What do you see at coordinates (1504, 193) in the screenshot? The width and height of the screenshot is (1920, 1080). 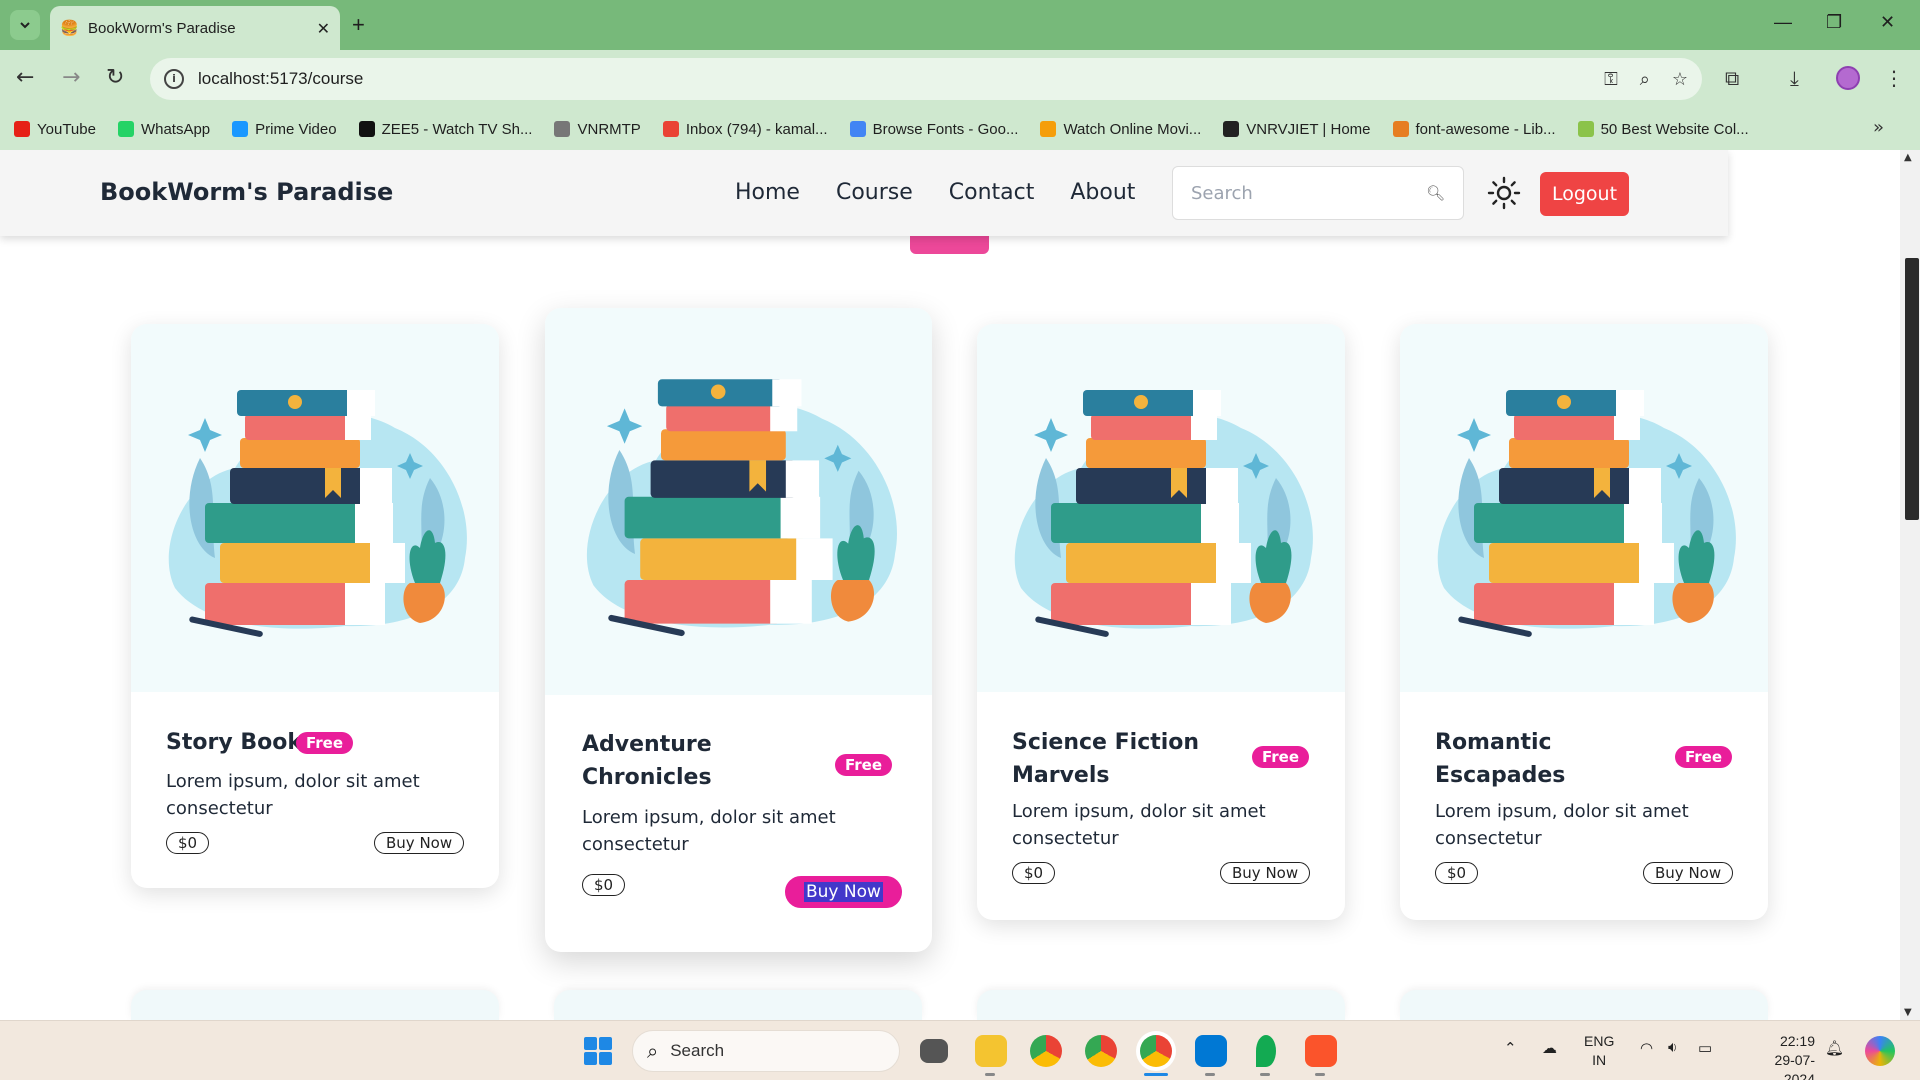 I see `sun-icon` at bounding box center [1504, 193].